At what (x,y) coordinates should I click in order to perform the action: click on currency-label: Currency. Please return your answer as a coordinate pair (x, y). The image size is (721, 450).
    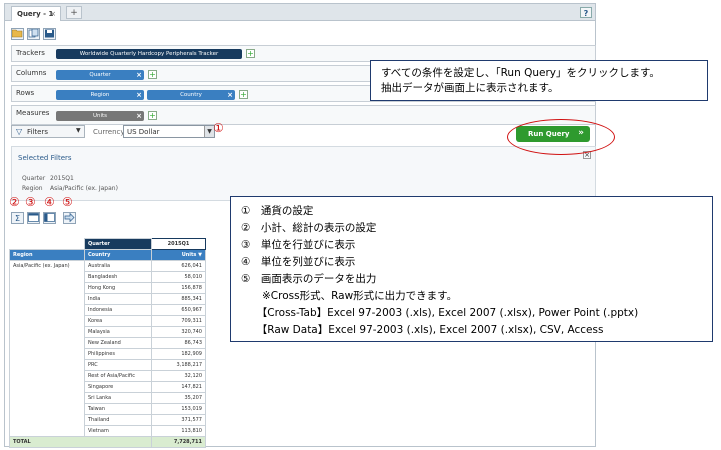
    Looking at the image, I should click on (109, 132).